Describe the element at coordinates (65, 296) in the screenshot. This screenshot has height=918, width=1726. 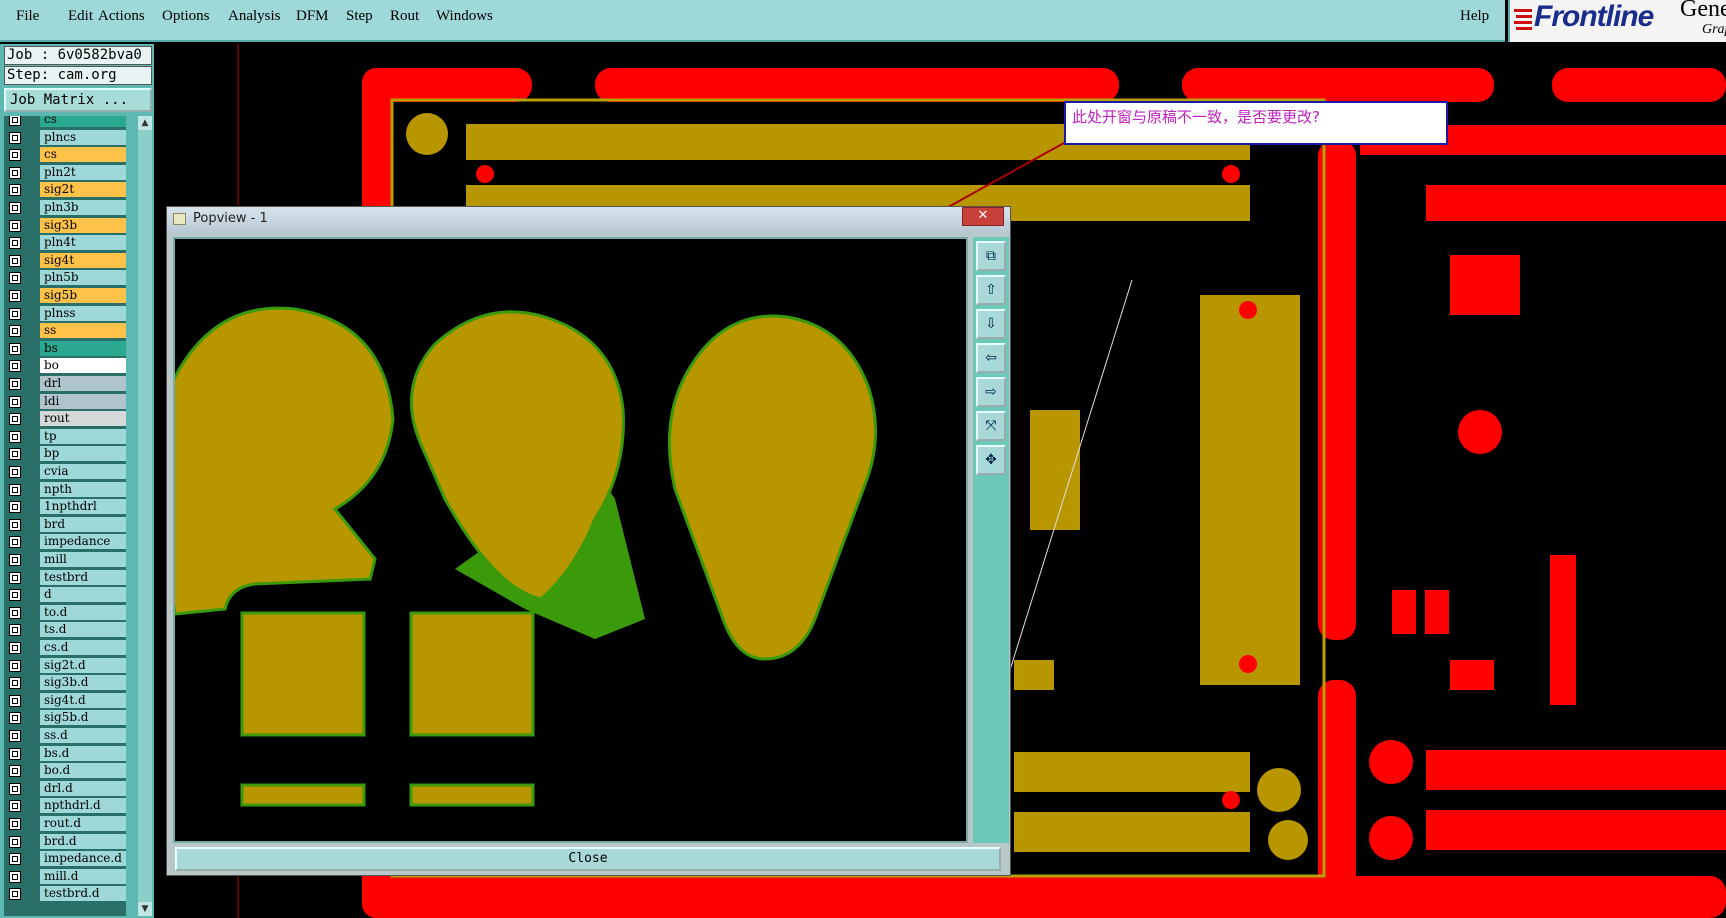
I see `layer-row: sig5b` at that location.